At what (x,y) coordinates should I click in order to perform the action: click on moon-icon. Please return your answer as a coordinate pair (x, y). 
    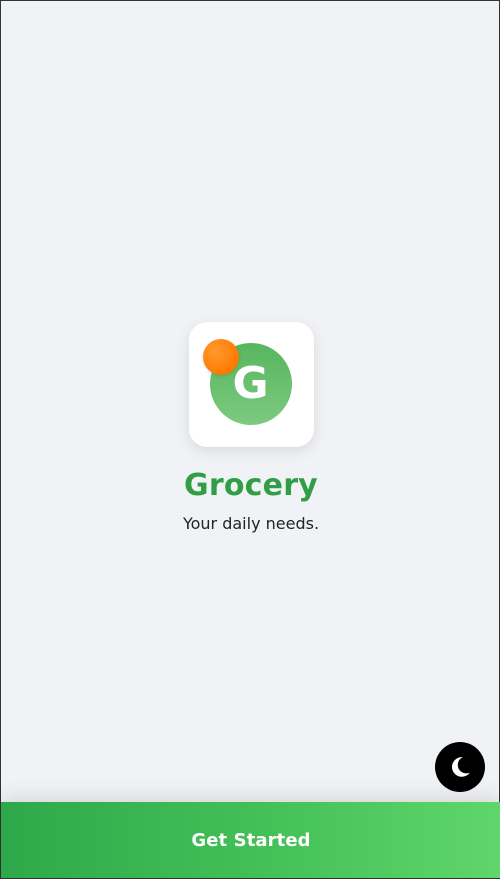
    Looking at the image, I should click on (460, 767).